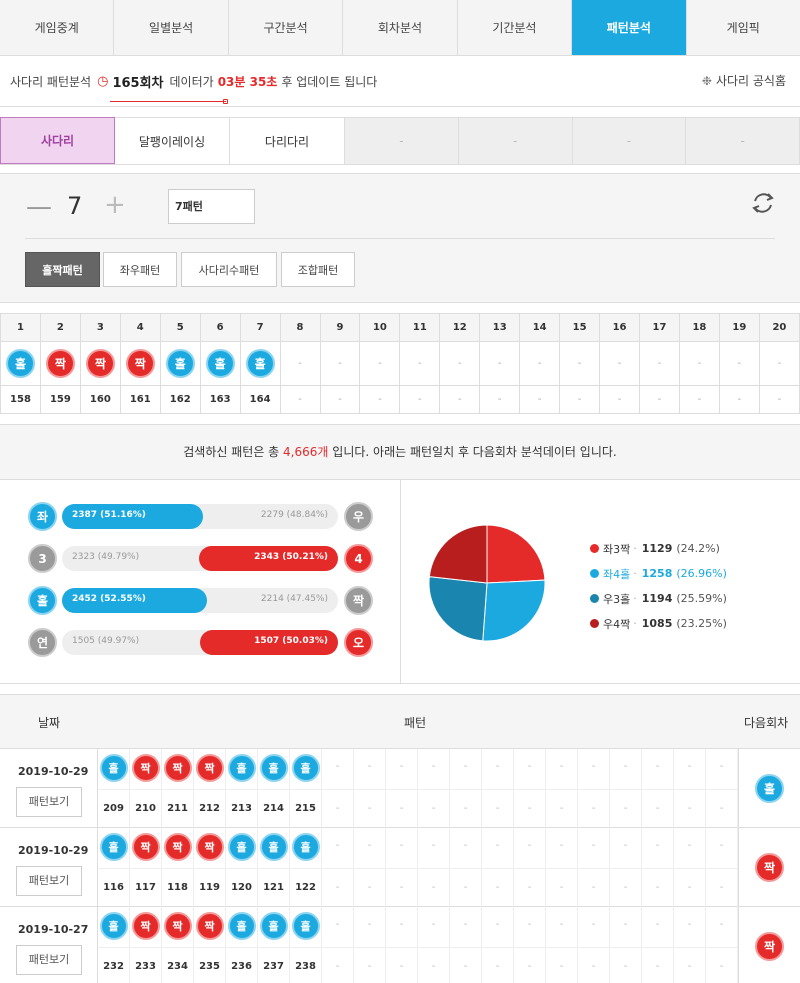 The image size is (800, 983). Describe the element at coordinates (109, 599) in the screenshot. I see `ratio-left-text: 2452 (52.55%)` at that location.